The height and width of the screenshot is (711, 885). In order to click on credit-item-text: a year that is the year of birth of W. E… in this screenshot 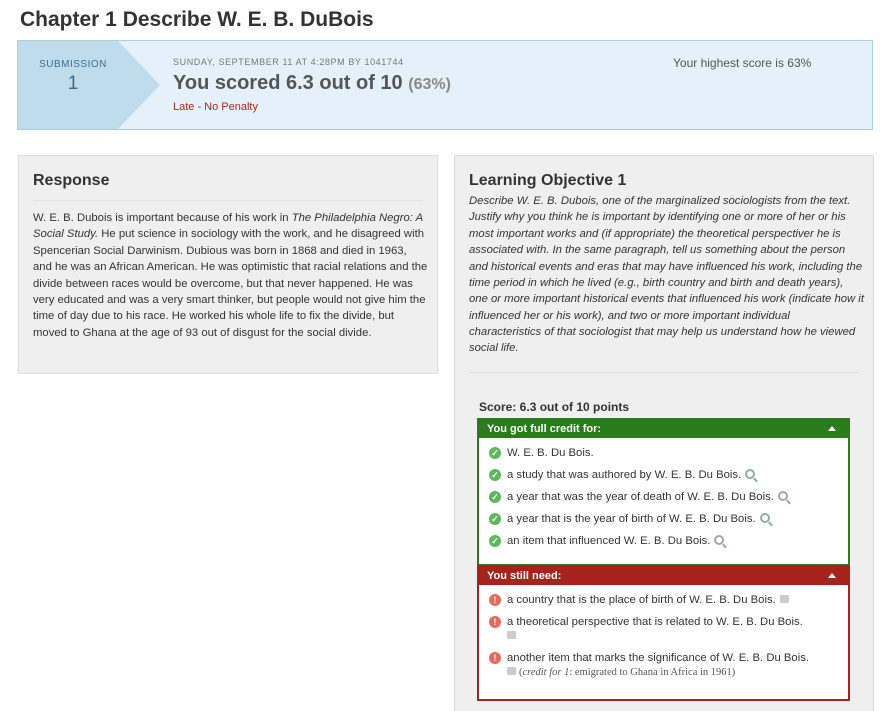, I will do `click(631, 519)`.